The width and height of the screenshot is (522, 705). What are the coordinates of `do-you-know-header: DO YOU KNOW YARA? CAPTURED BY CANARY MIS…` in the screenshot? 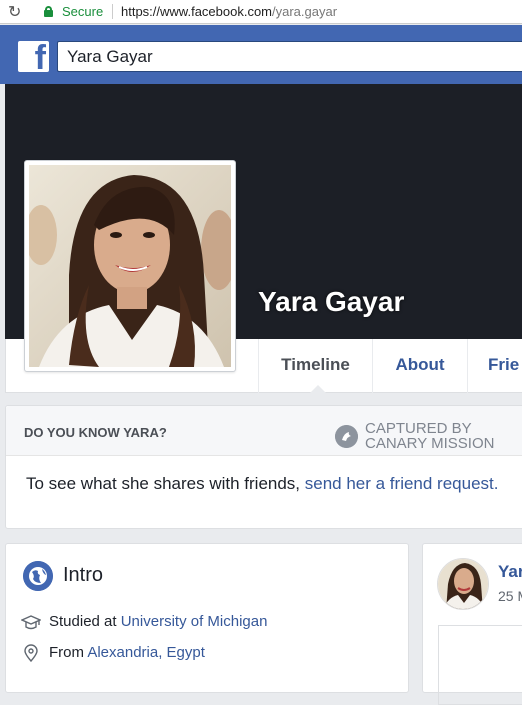 It's located at (264, 431).